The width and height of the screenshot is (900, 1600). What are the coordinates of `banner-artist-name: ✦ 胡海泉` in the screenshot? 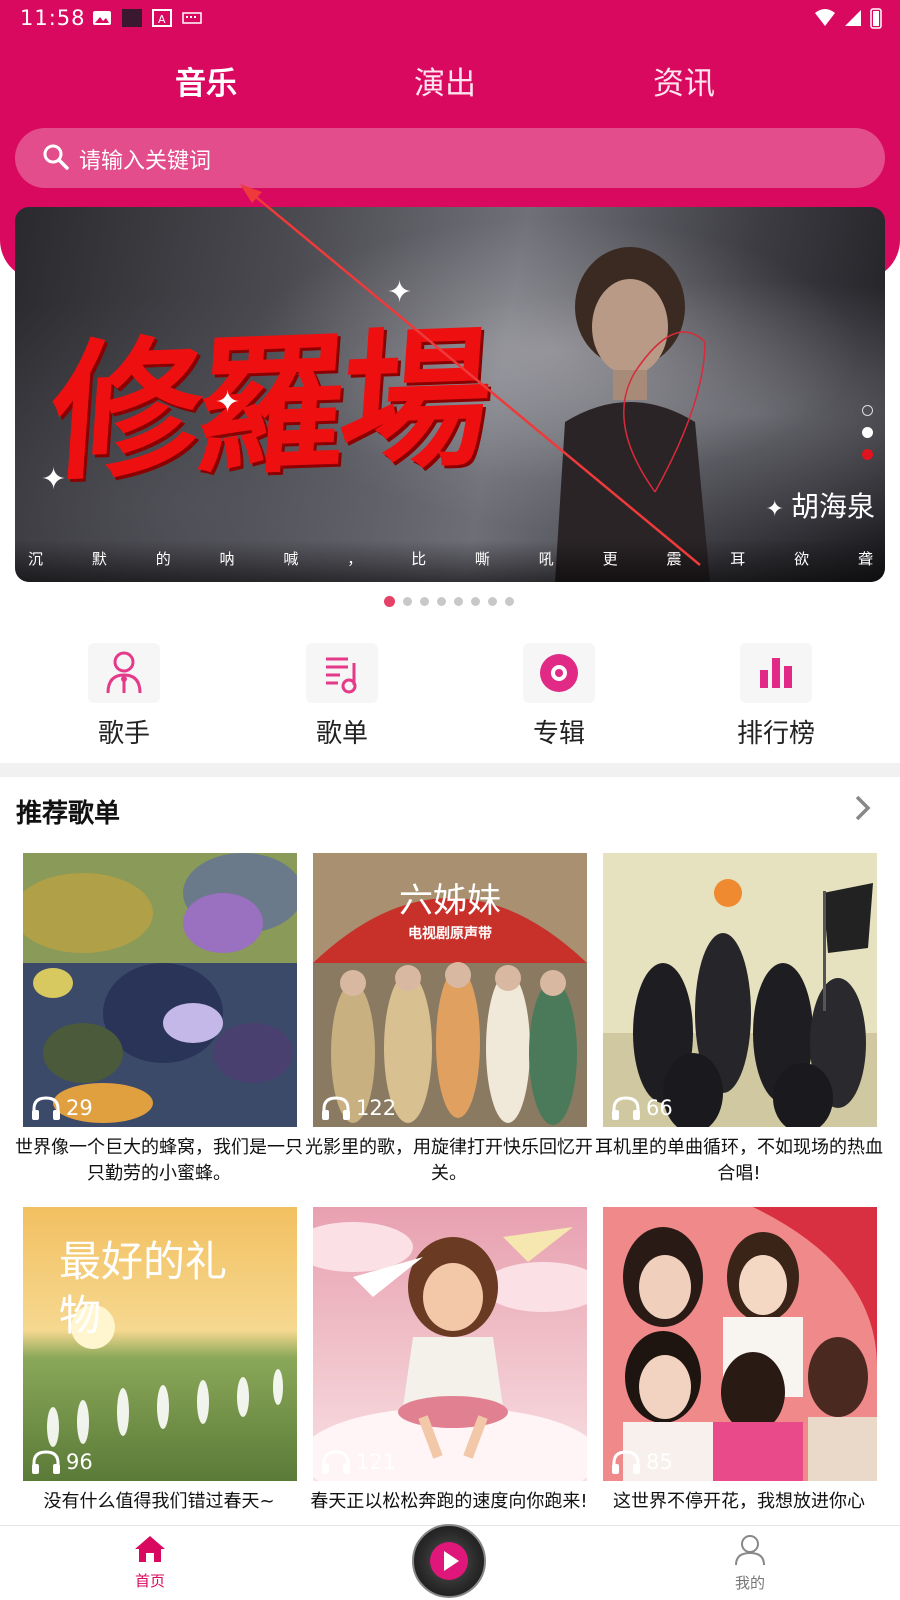 It's located at (820, 505).